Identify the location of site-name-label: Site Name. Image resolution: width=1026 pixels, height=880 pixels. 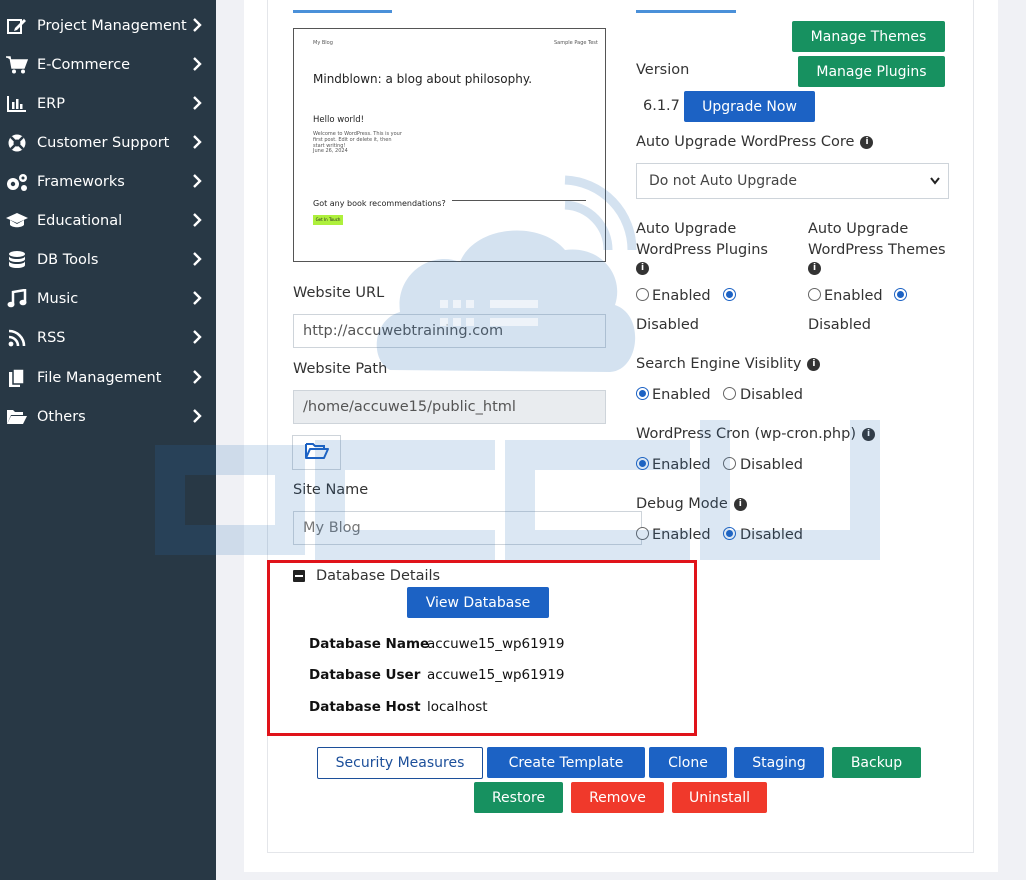
(331, 490).